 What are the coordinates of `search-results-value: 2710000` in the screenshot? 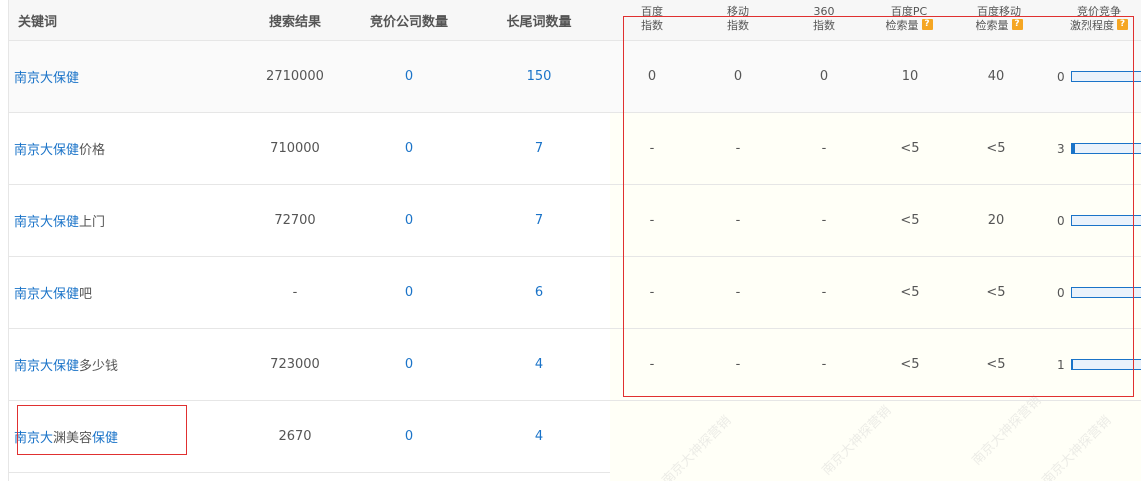 It's located at (295, 76).